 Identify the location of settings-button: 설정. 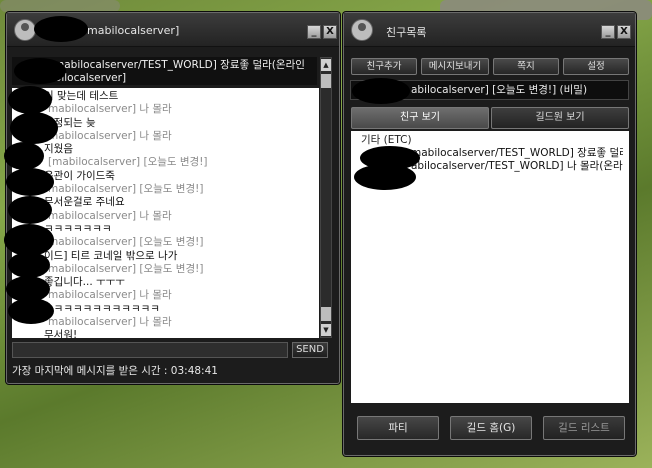
(596, 66).